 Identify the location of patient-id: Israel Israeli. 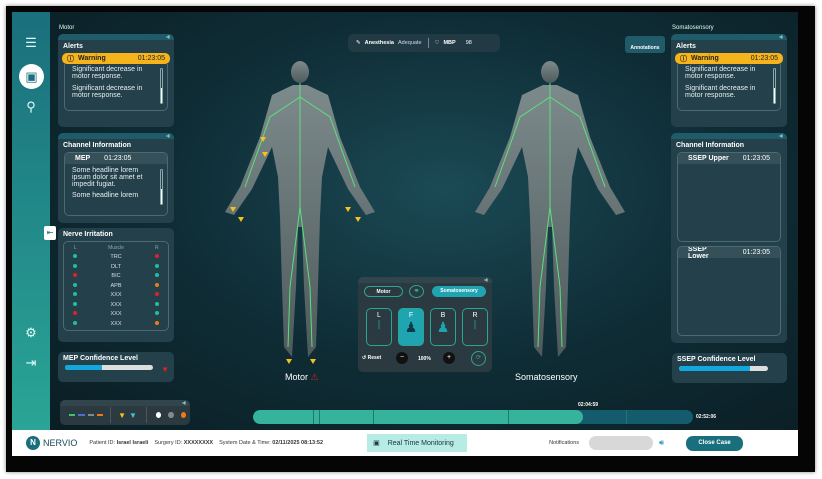
(132, 443).